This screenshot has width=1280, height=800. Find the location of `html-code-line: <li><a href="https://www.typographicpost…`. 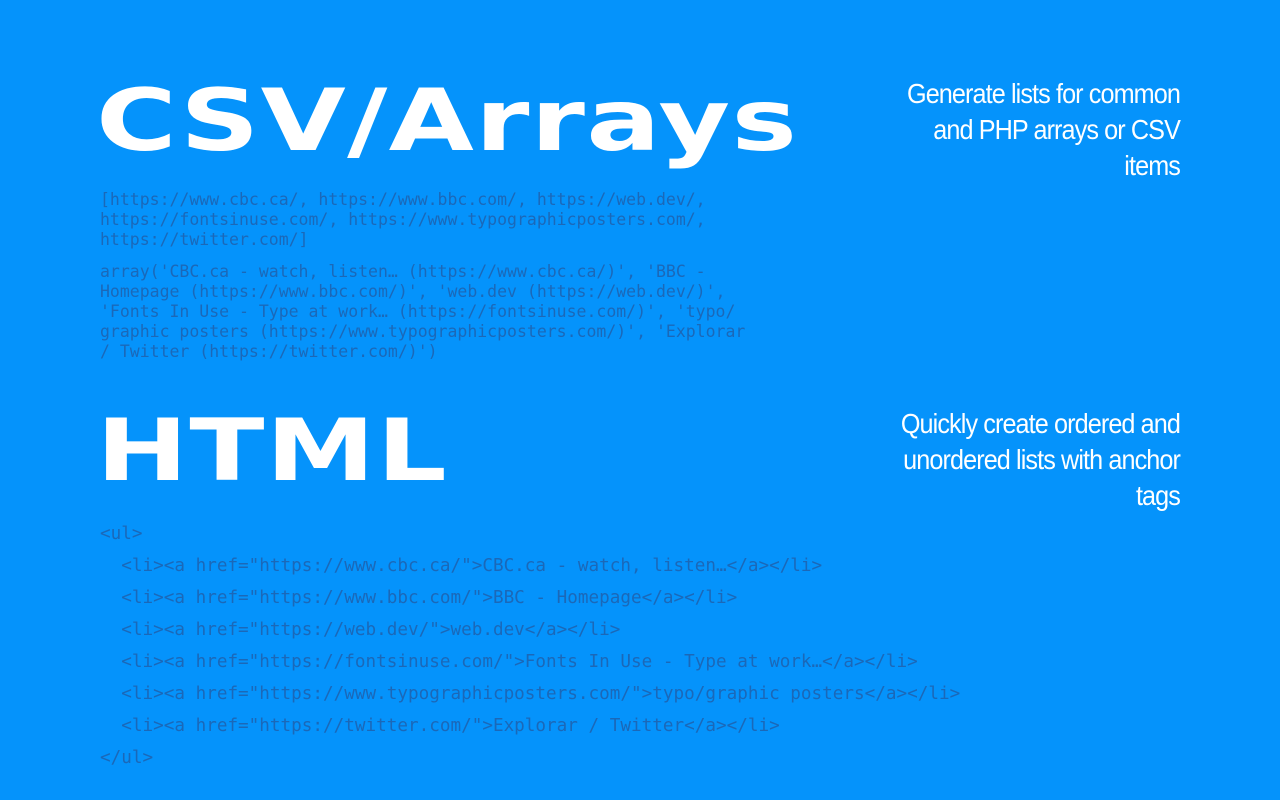

html-code-line: <li><a href="https://www.typographicpost… is located at coordinates (530, 693).